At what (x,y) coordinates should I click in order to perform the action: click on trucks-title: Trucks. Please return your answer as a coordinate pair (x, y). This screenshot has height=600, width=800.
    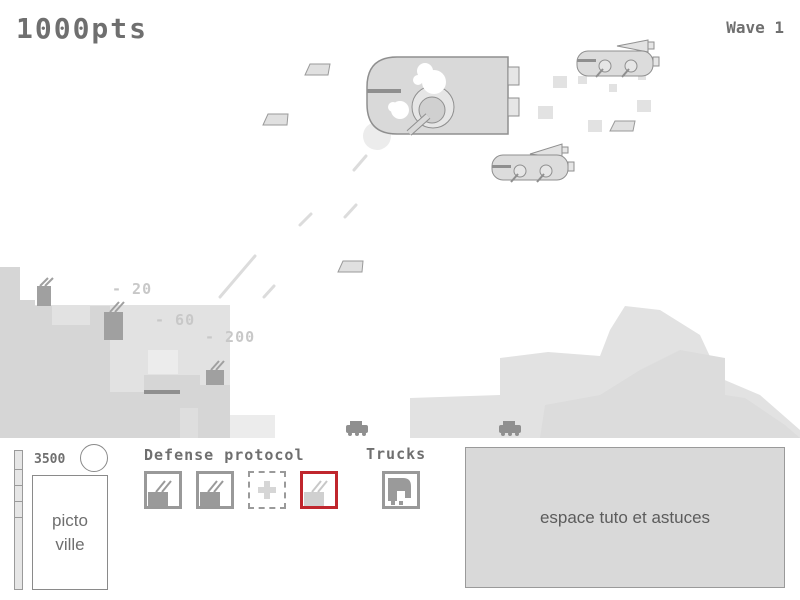
    Looking at the image, I should click on (396, 454).